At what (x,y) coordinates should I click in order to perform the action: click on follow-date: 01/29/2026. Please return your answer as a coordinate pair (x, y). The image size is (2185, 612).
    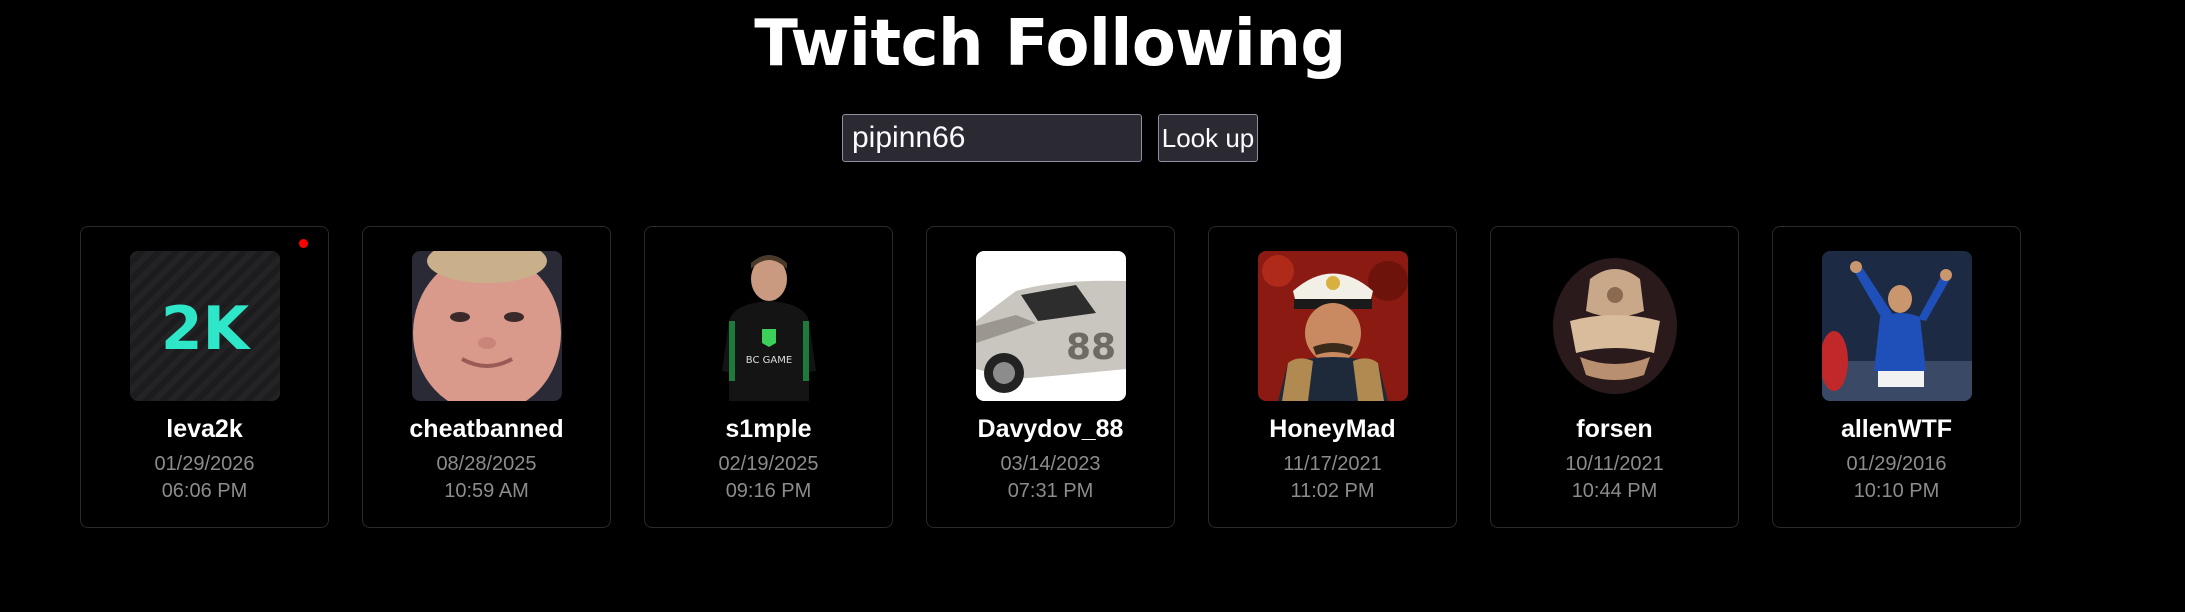
    Looking at the image, I should click on (204, 464).